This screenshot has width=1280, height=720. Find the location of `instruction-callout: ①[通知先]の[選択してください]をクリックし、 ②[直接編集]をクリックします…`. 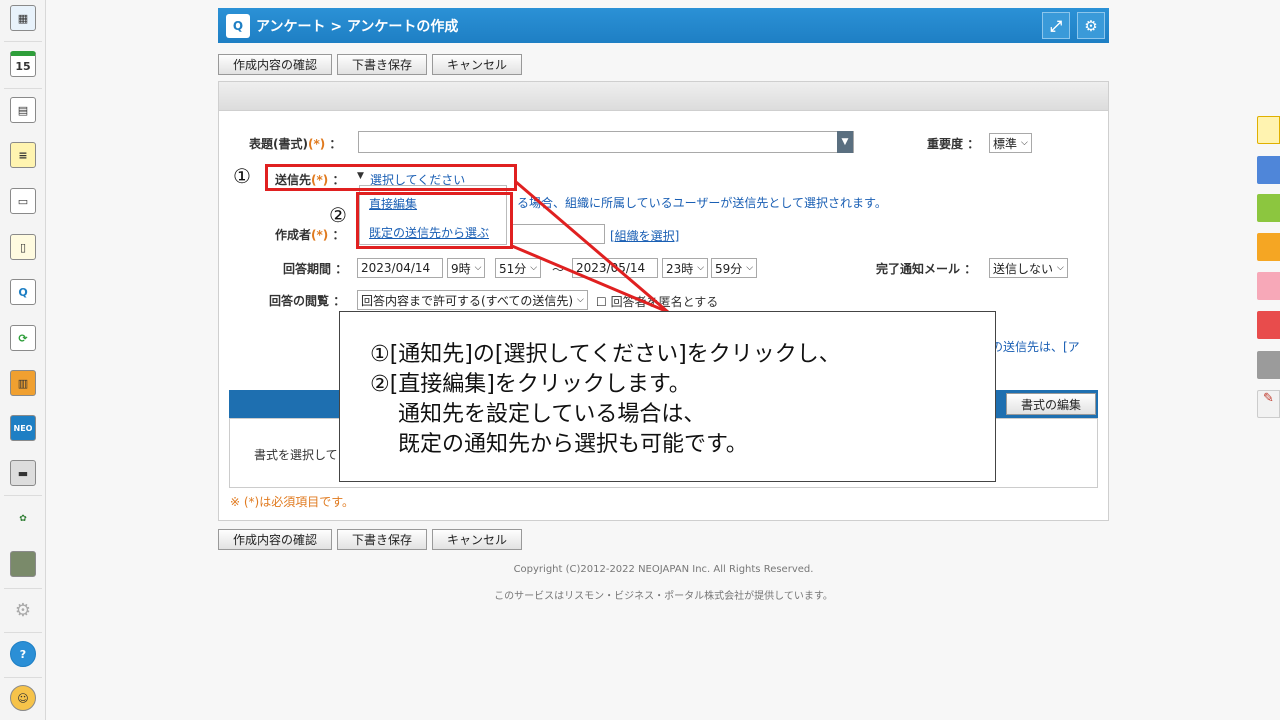

instruction-callout: ①[通知先]の[選択してください]をクリックし、 ②[直接編集]をクリックします… is located at coordinates (667, 396).